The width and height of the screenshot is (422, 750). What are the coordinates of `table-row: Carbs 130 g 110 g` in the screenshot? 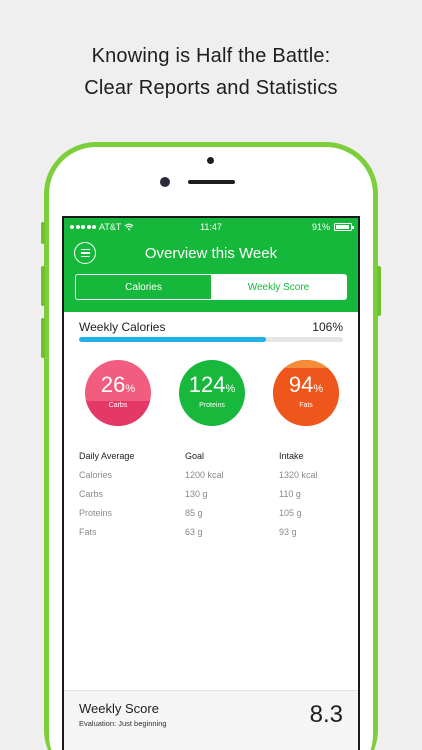 It's located at (214, 493).